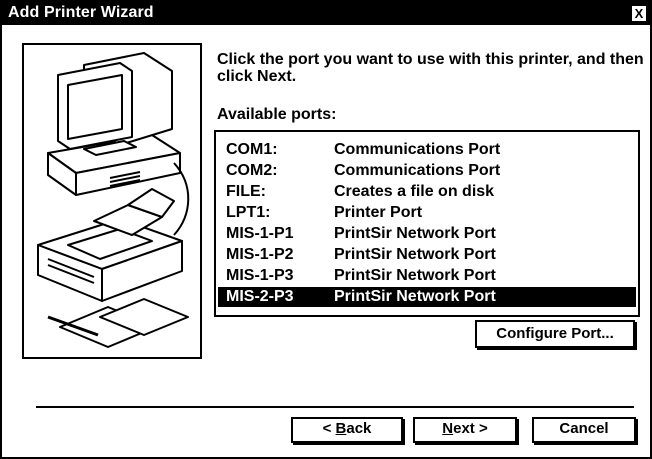  What do you see at coordinates (246, 191) in the screenshot?
I see `port-name: FILE:` at bounding box center [246, 191].